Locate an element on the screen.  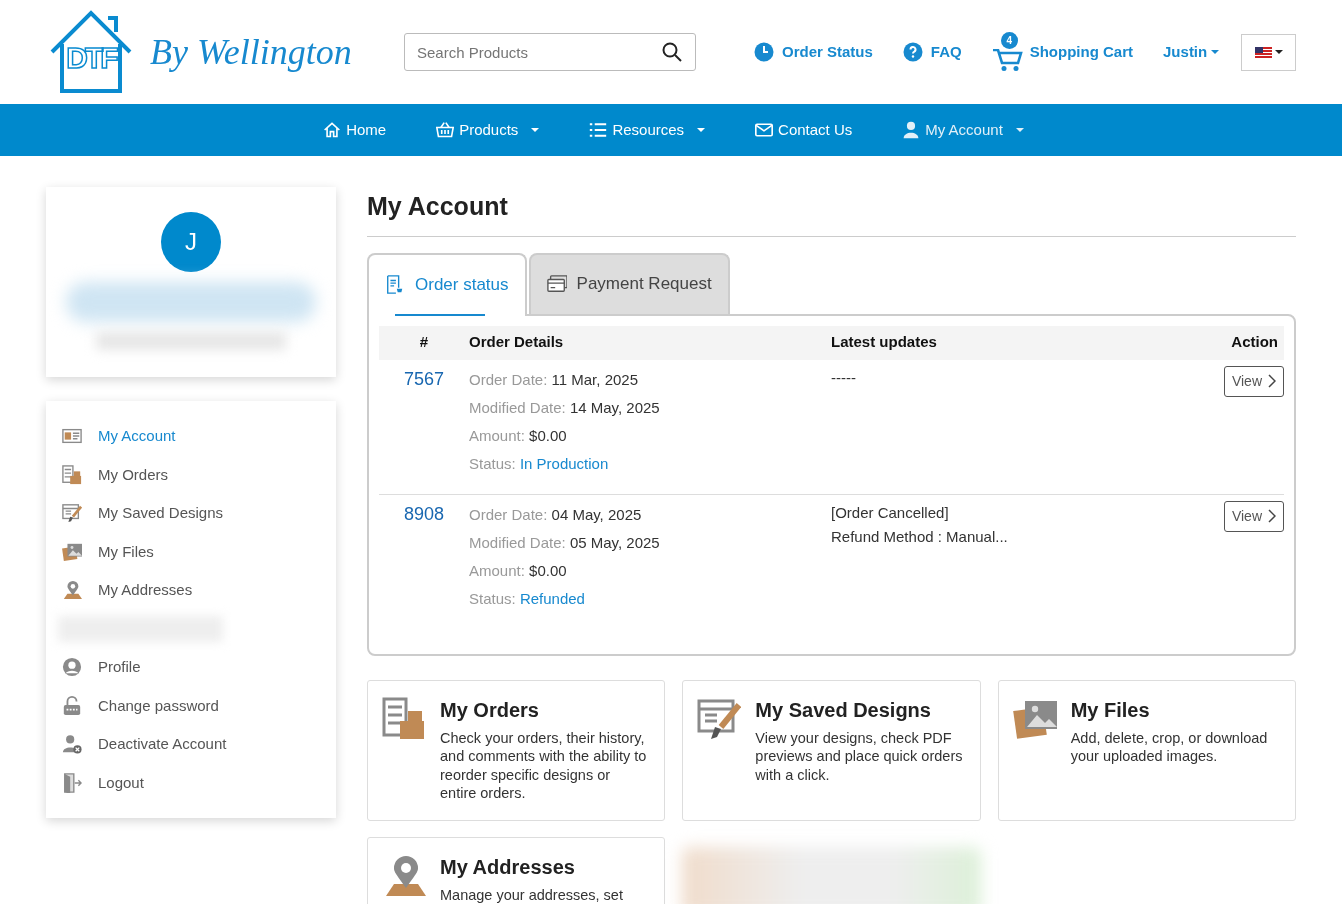
list-icon is located at coordinates (598, 130).